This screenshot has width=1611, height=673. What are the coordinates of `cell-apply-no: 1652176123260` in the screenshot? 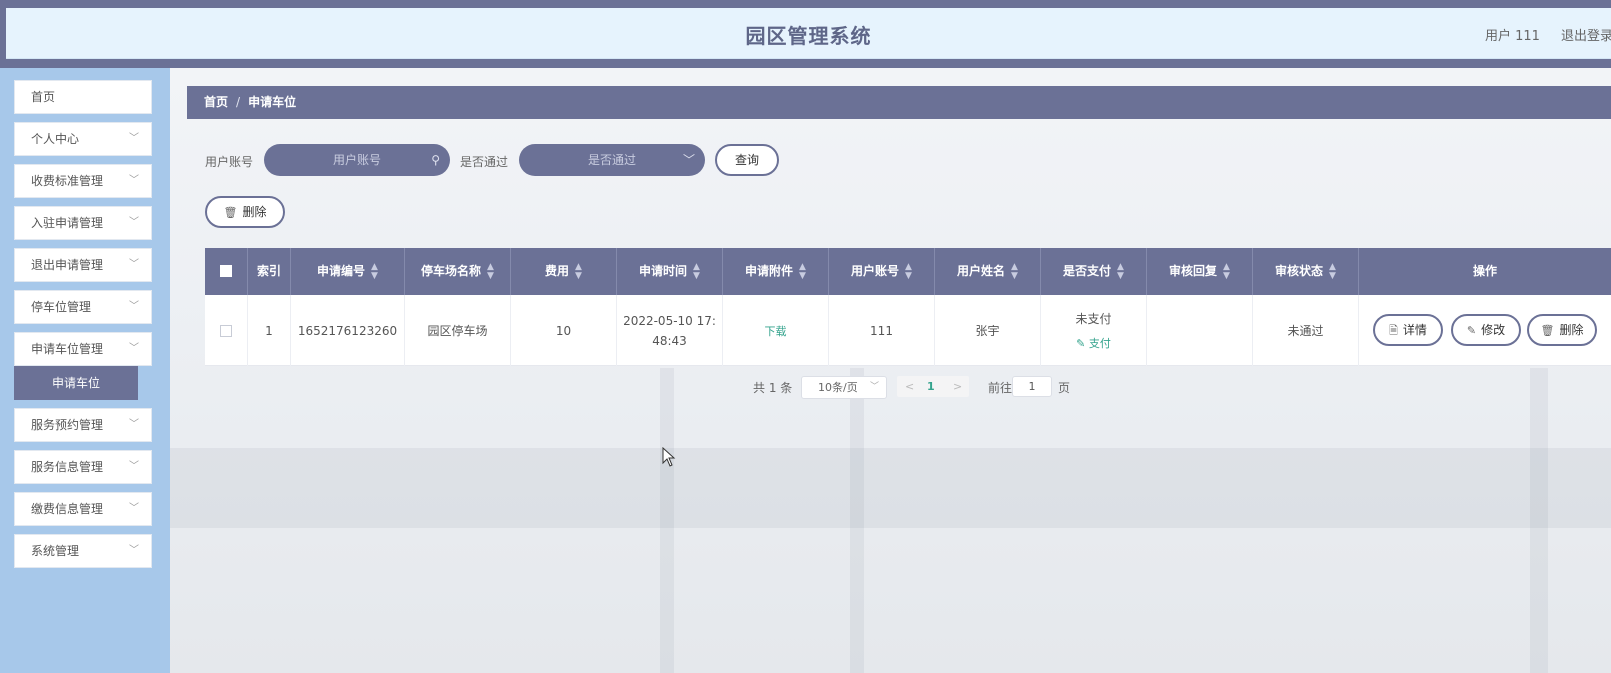 It's located at (348, 330).